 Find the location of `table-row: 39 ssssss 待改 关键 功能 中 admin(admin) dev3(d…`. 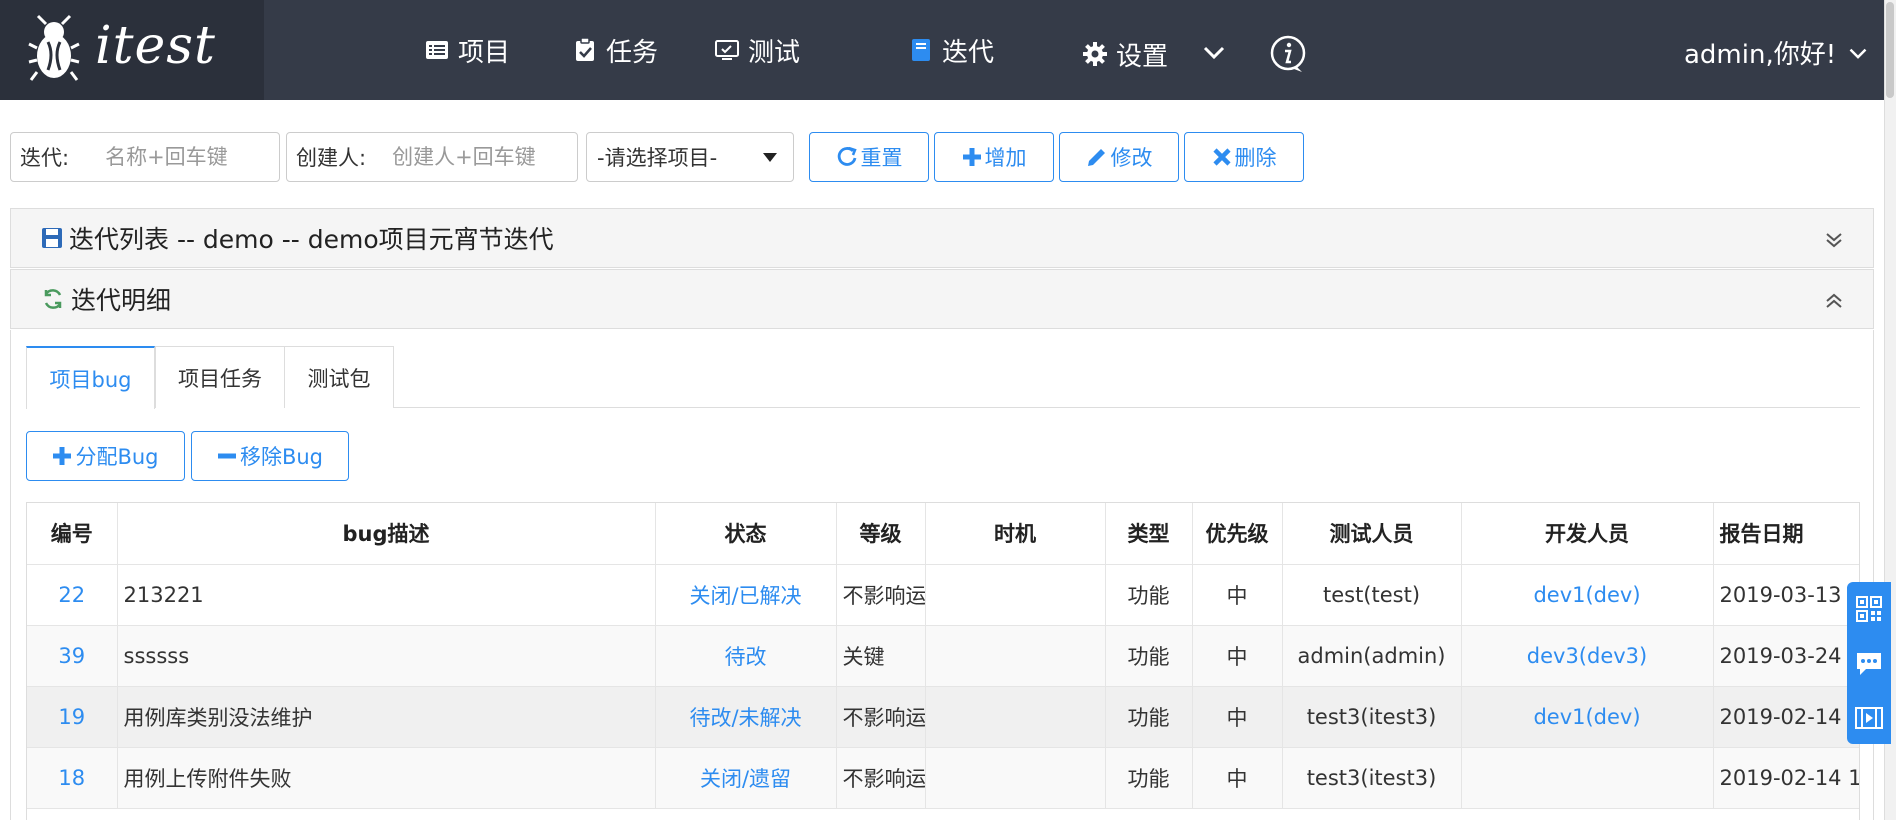

table-row: 39 ssssss 待改 关键 功能 中 admin(admin) dev3(d… is located at coordinates (943, 656).